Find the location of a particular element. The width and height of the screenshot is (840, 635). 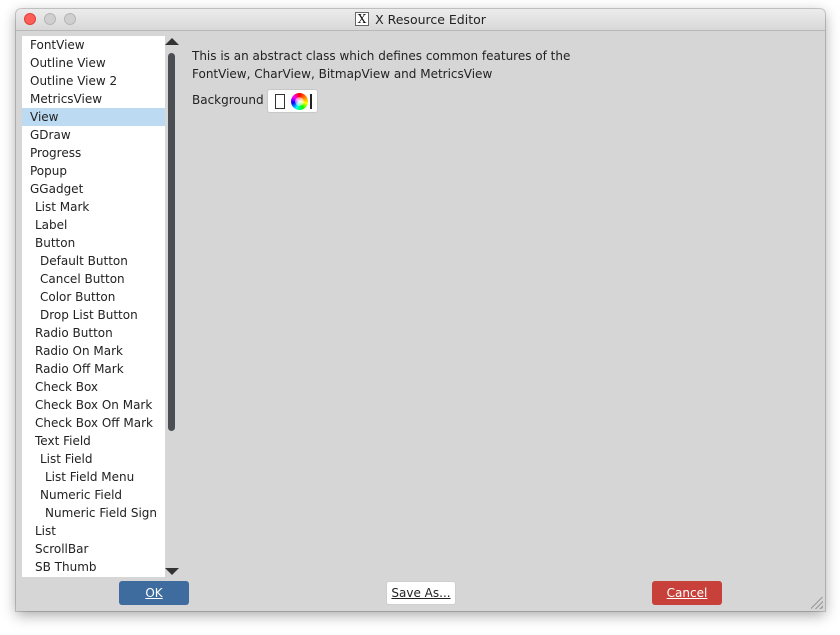

scroll-up-arrow-icon is located at coordinates (172, 41).